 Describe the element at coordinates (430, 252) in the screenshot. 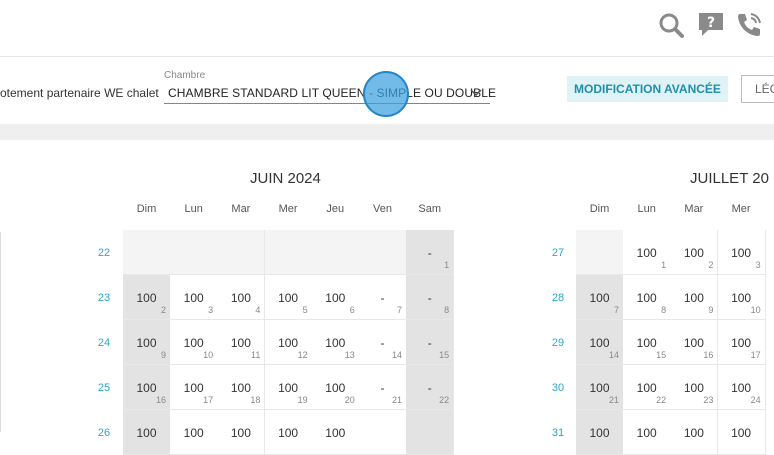

I see `day-cell: -1` at that location.